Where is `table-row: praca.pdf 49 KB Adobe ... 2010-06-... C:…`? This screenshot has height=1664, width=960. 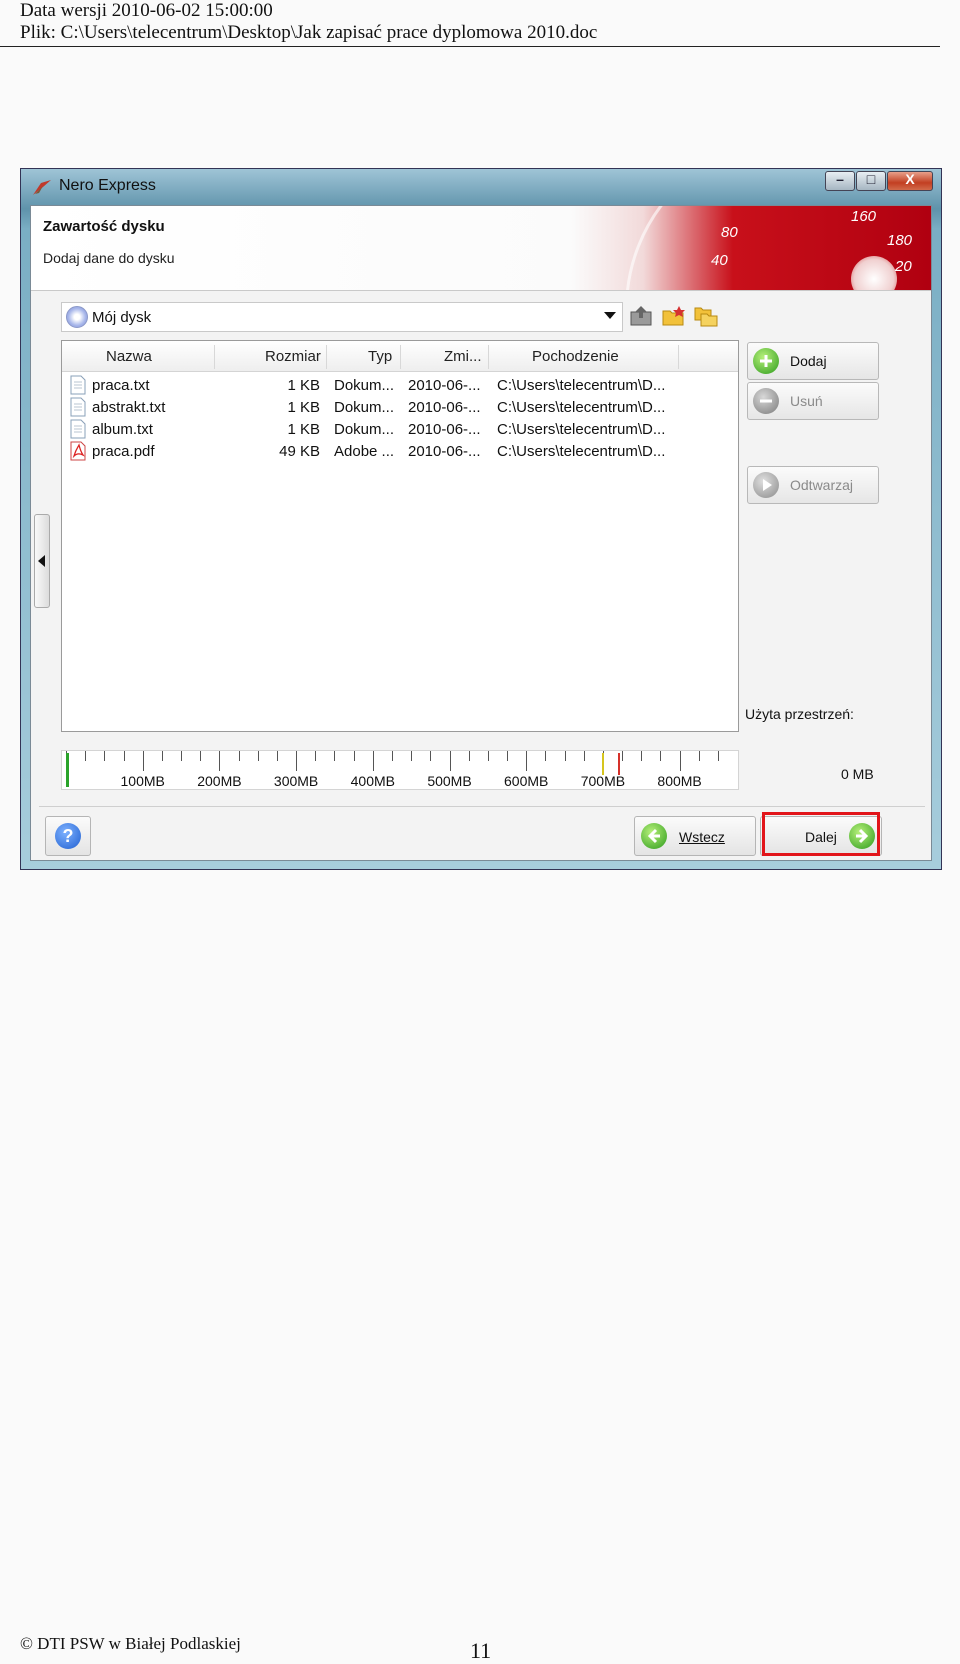 table-row: praca.pdf 49 KB Adobe ... 2010-06-... C:… is located at coordinates (400, 452).